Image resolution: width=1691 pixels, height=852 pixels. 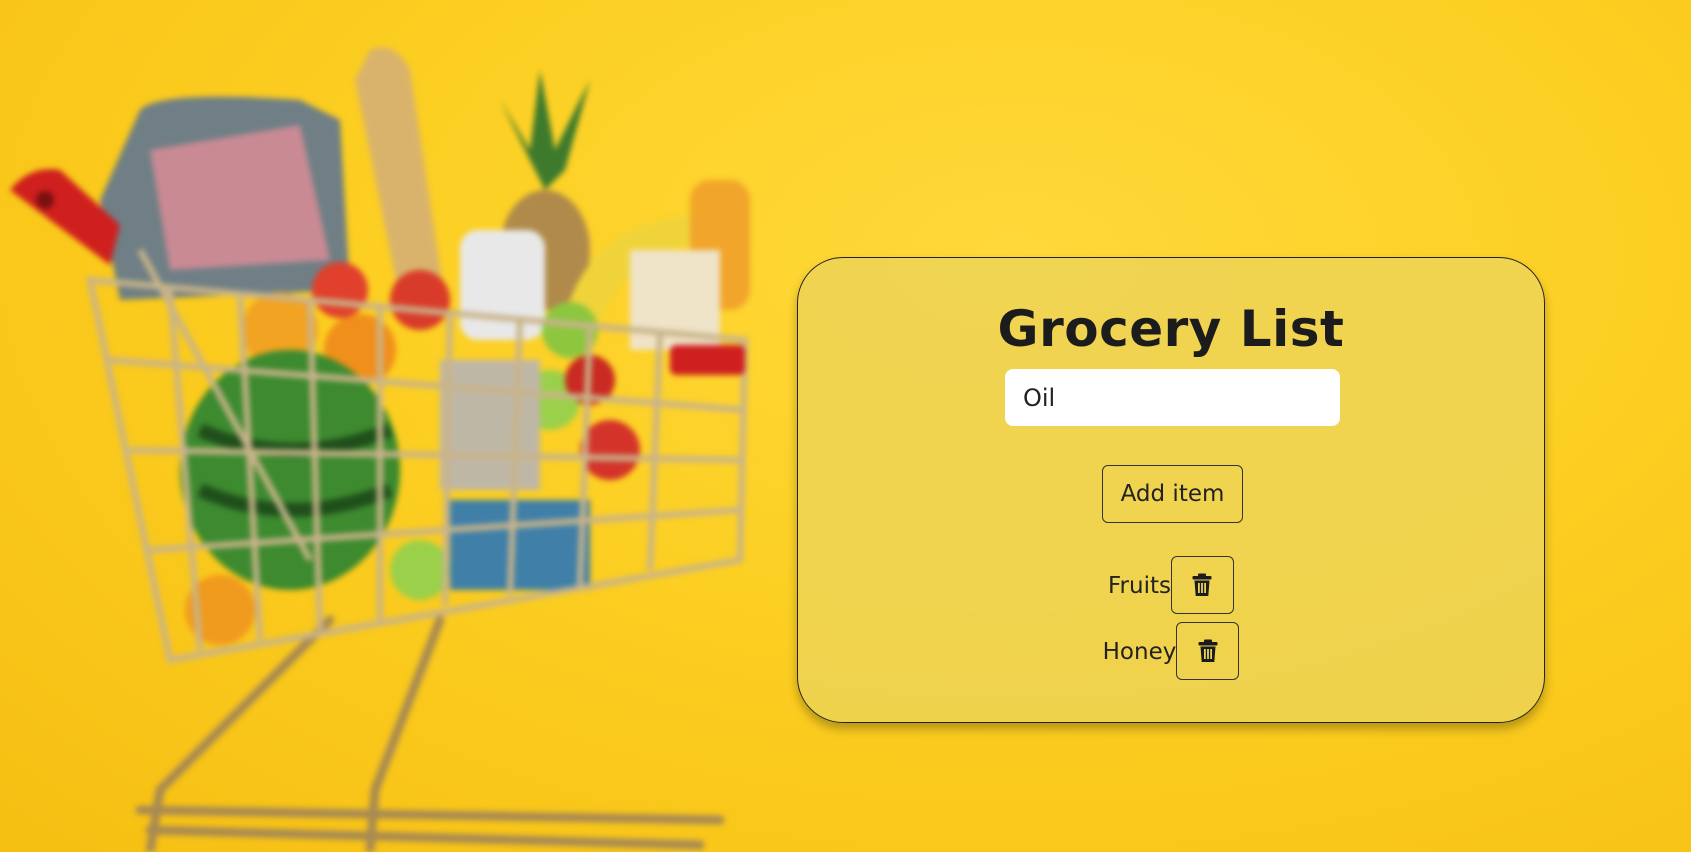 I want to click on grocery-items-list: Fruits Honey, so click(x=1171, y=620).